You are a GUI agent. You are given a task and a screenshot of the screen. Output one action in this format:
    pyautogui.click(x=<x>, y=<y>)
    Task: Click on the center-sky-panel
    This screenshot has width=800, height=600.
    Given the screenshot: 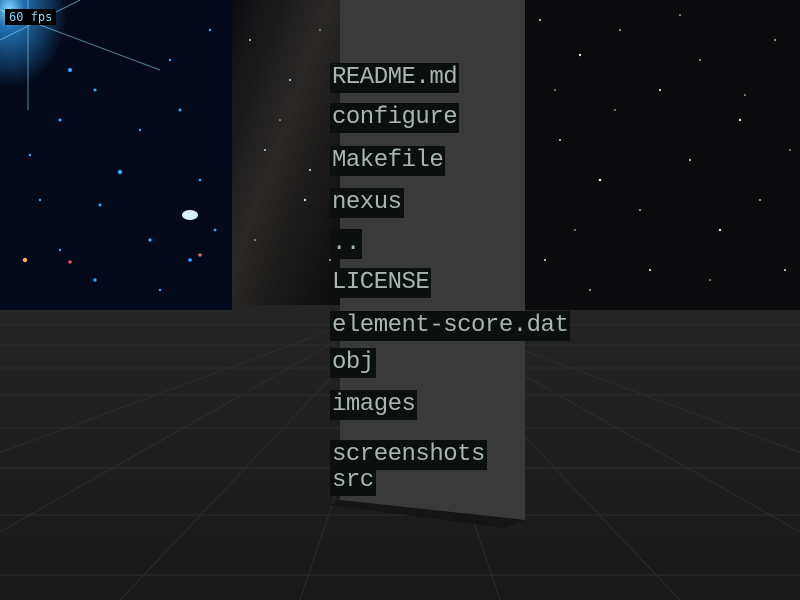 What is the action you would take?
    pyautogui.click(x=286, y=152)
    